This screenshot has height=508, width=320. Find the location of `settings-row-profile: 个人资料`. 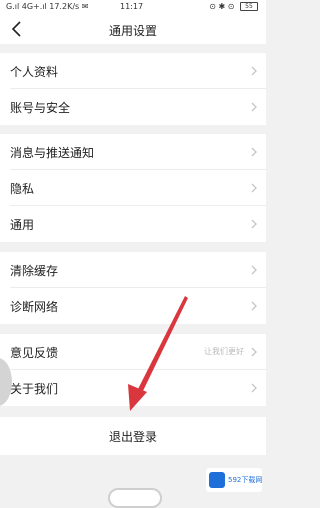

settings-row-profile: 个人资料 is located at coordinates (133, 71).